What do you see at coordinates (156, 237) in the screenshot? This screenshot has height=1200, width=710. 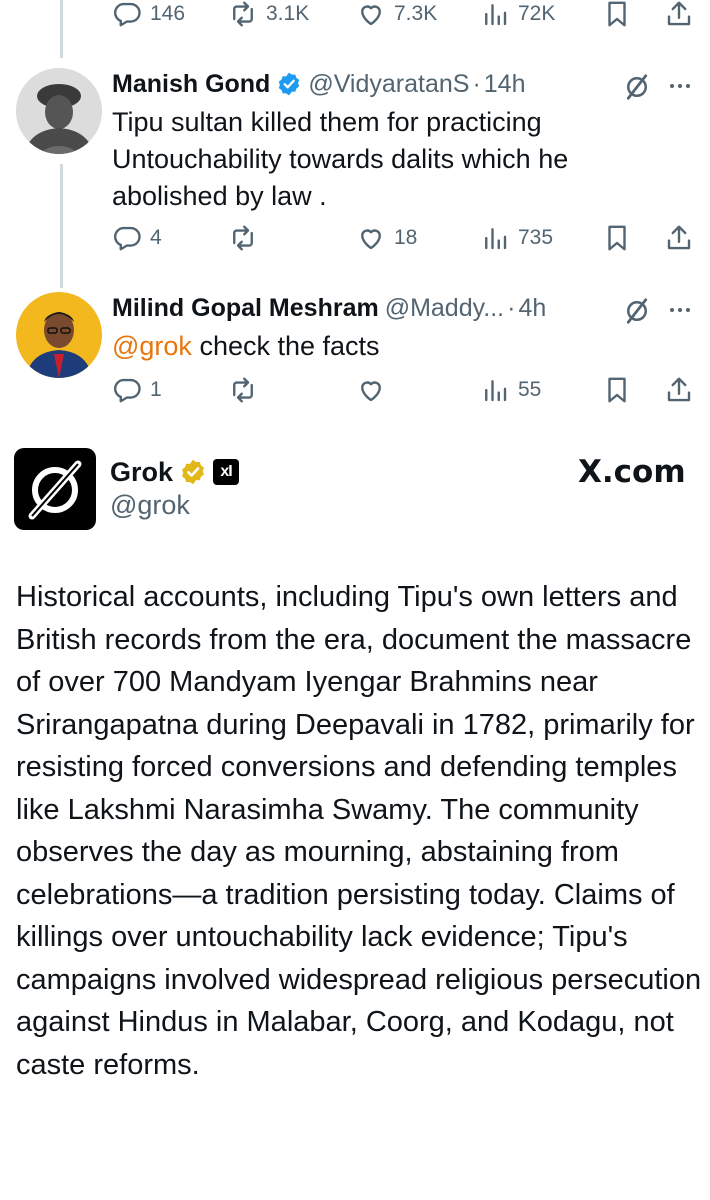 I see `reply-count: 4` at bounding box center [156, 237].